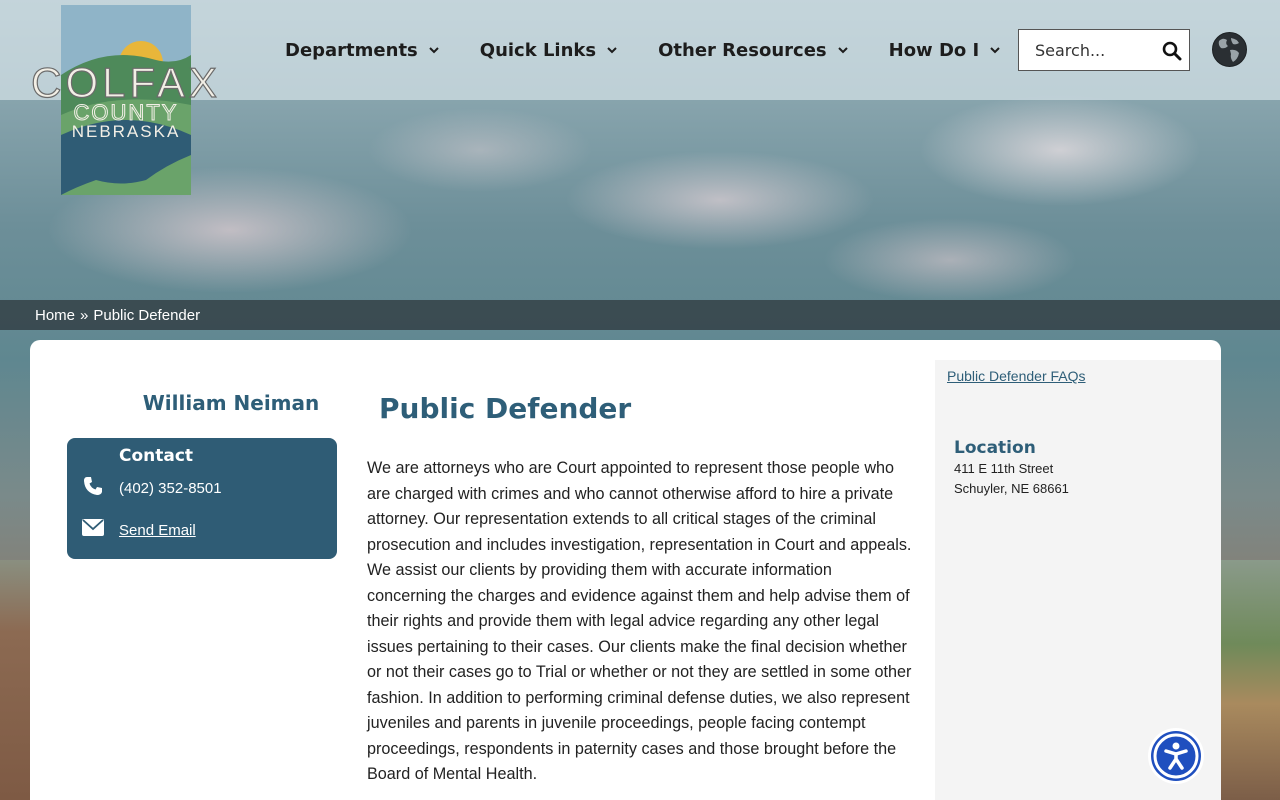 This screenshot has height=800, width=1280. I want to click on breadcrumb-current: Public Defender, so click(147, 315).